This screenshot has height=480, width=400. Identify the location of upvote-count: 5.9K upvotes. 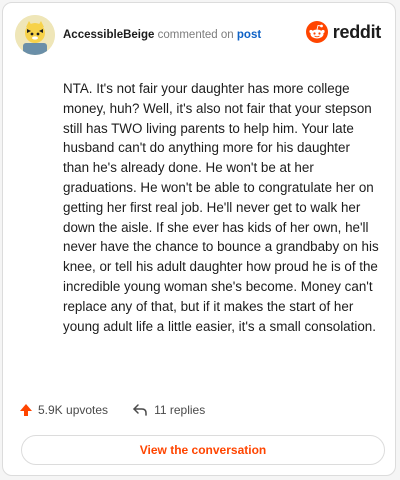
(73, 410).